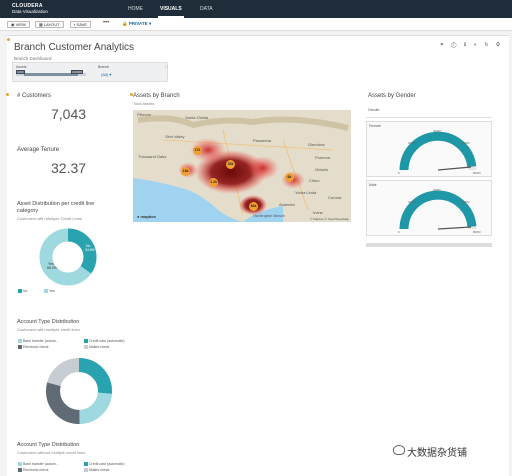  Describe the element at coordinates (166, 66) in the screenshot. I see `filter-collapse-icon: □` at that location.